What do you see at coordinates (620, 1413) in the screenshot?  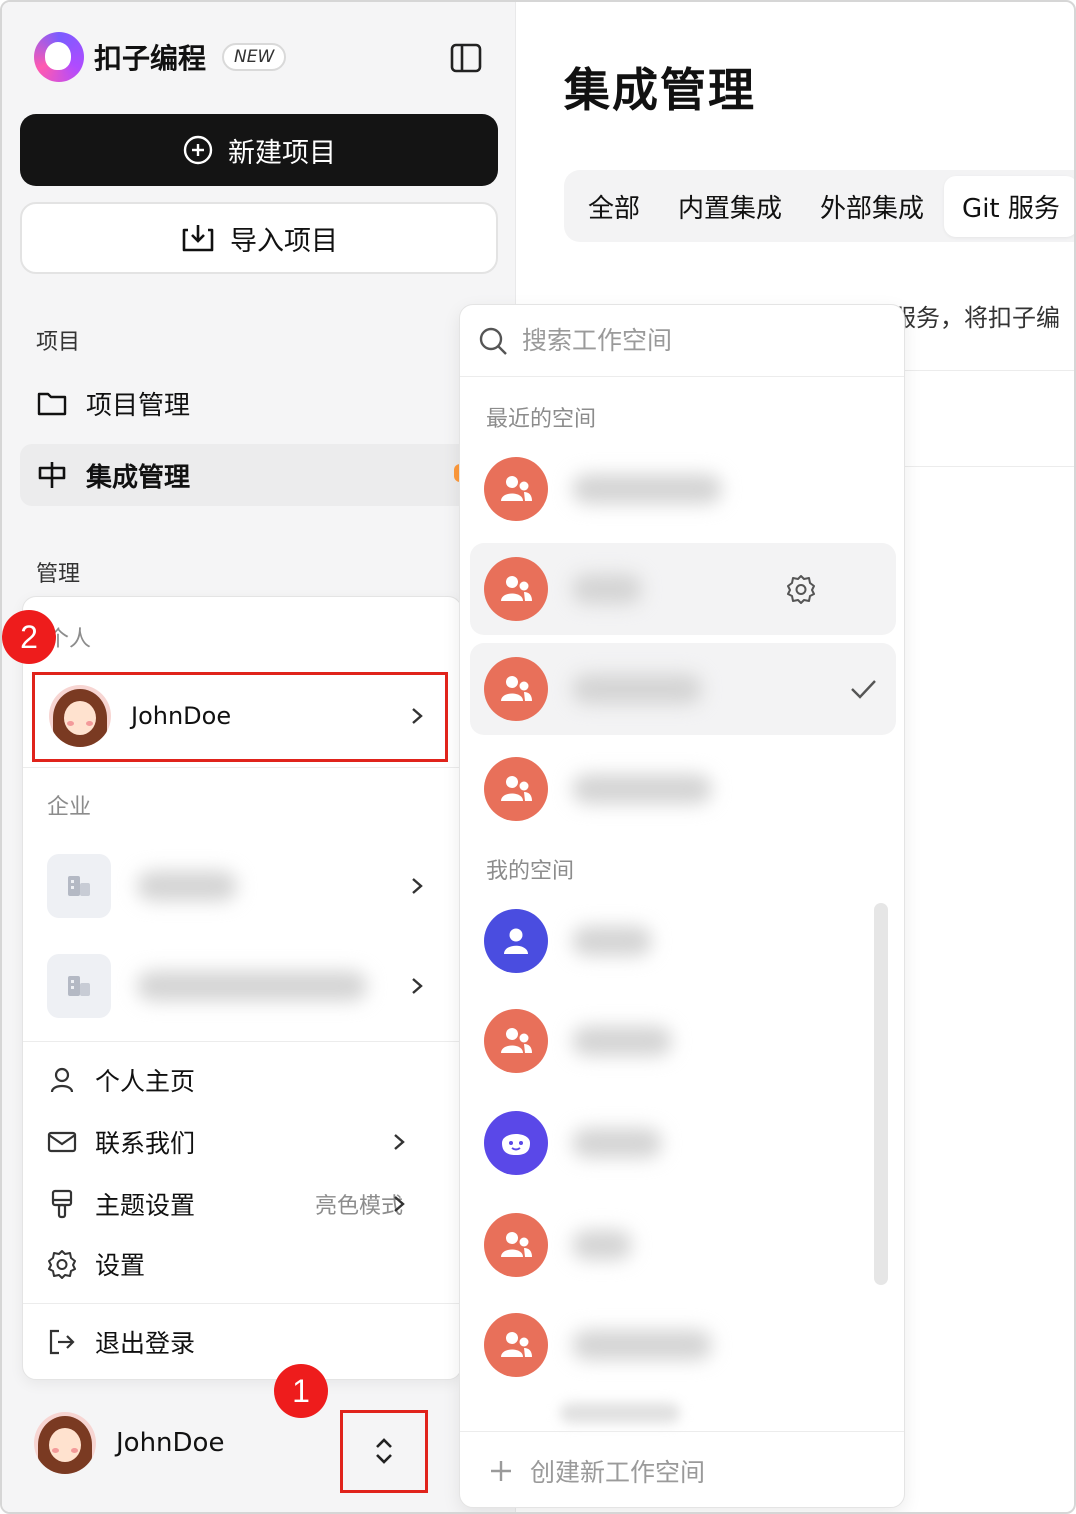 I see `partially-hidden-item` at bounding box center [620, 1413].